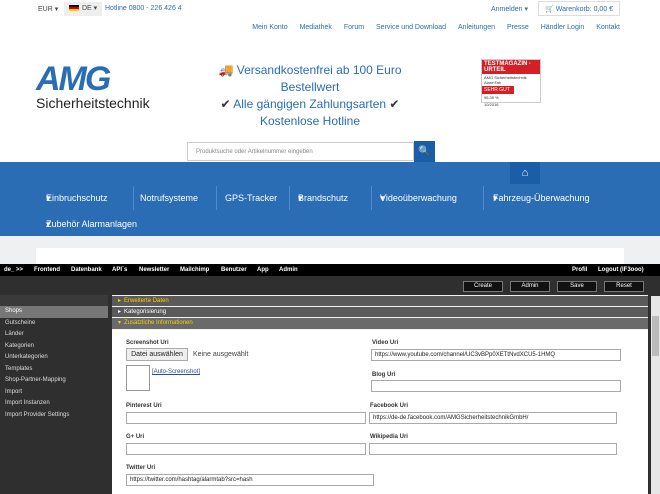 The width and height of the screenshot is (660, 494). Describe the element at coordinates (226, 70) in the screenshot. I see `truck-icon: 🚚` at that location.